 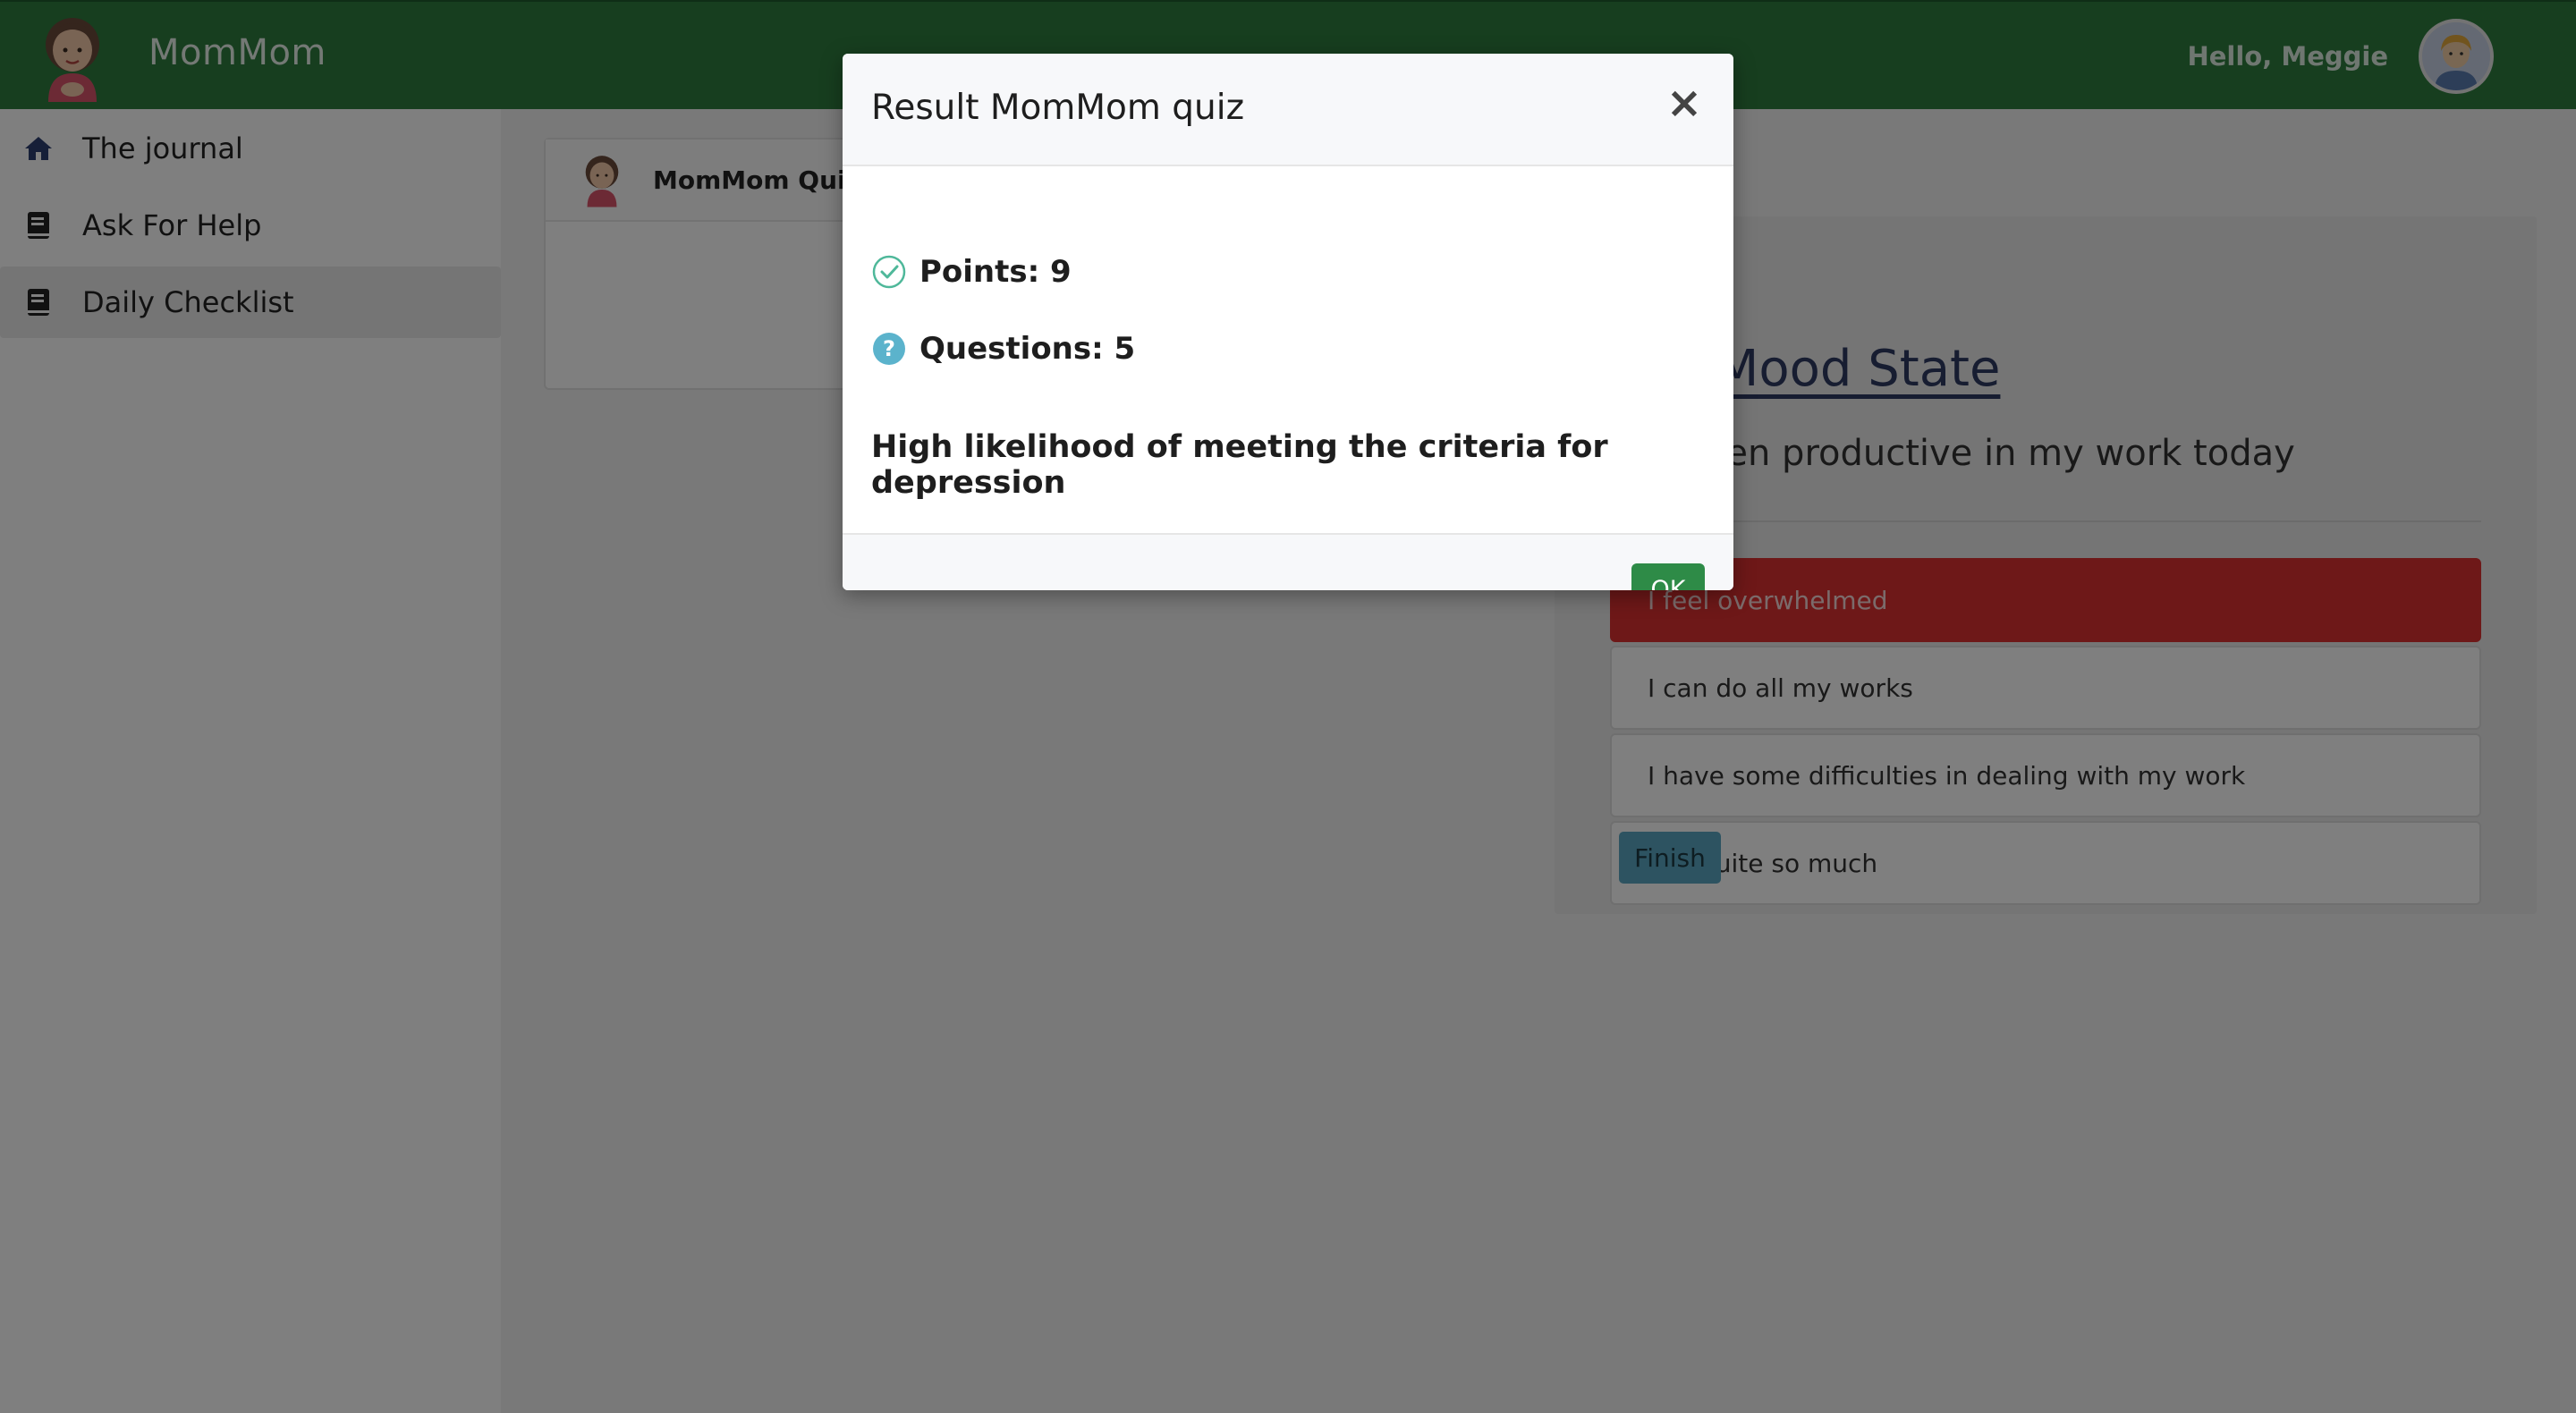 What do you see at coordinates (1684, 102) in the screenshot?
I see `close-icon: ×` at bounding box center [1684, 102].